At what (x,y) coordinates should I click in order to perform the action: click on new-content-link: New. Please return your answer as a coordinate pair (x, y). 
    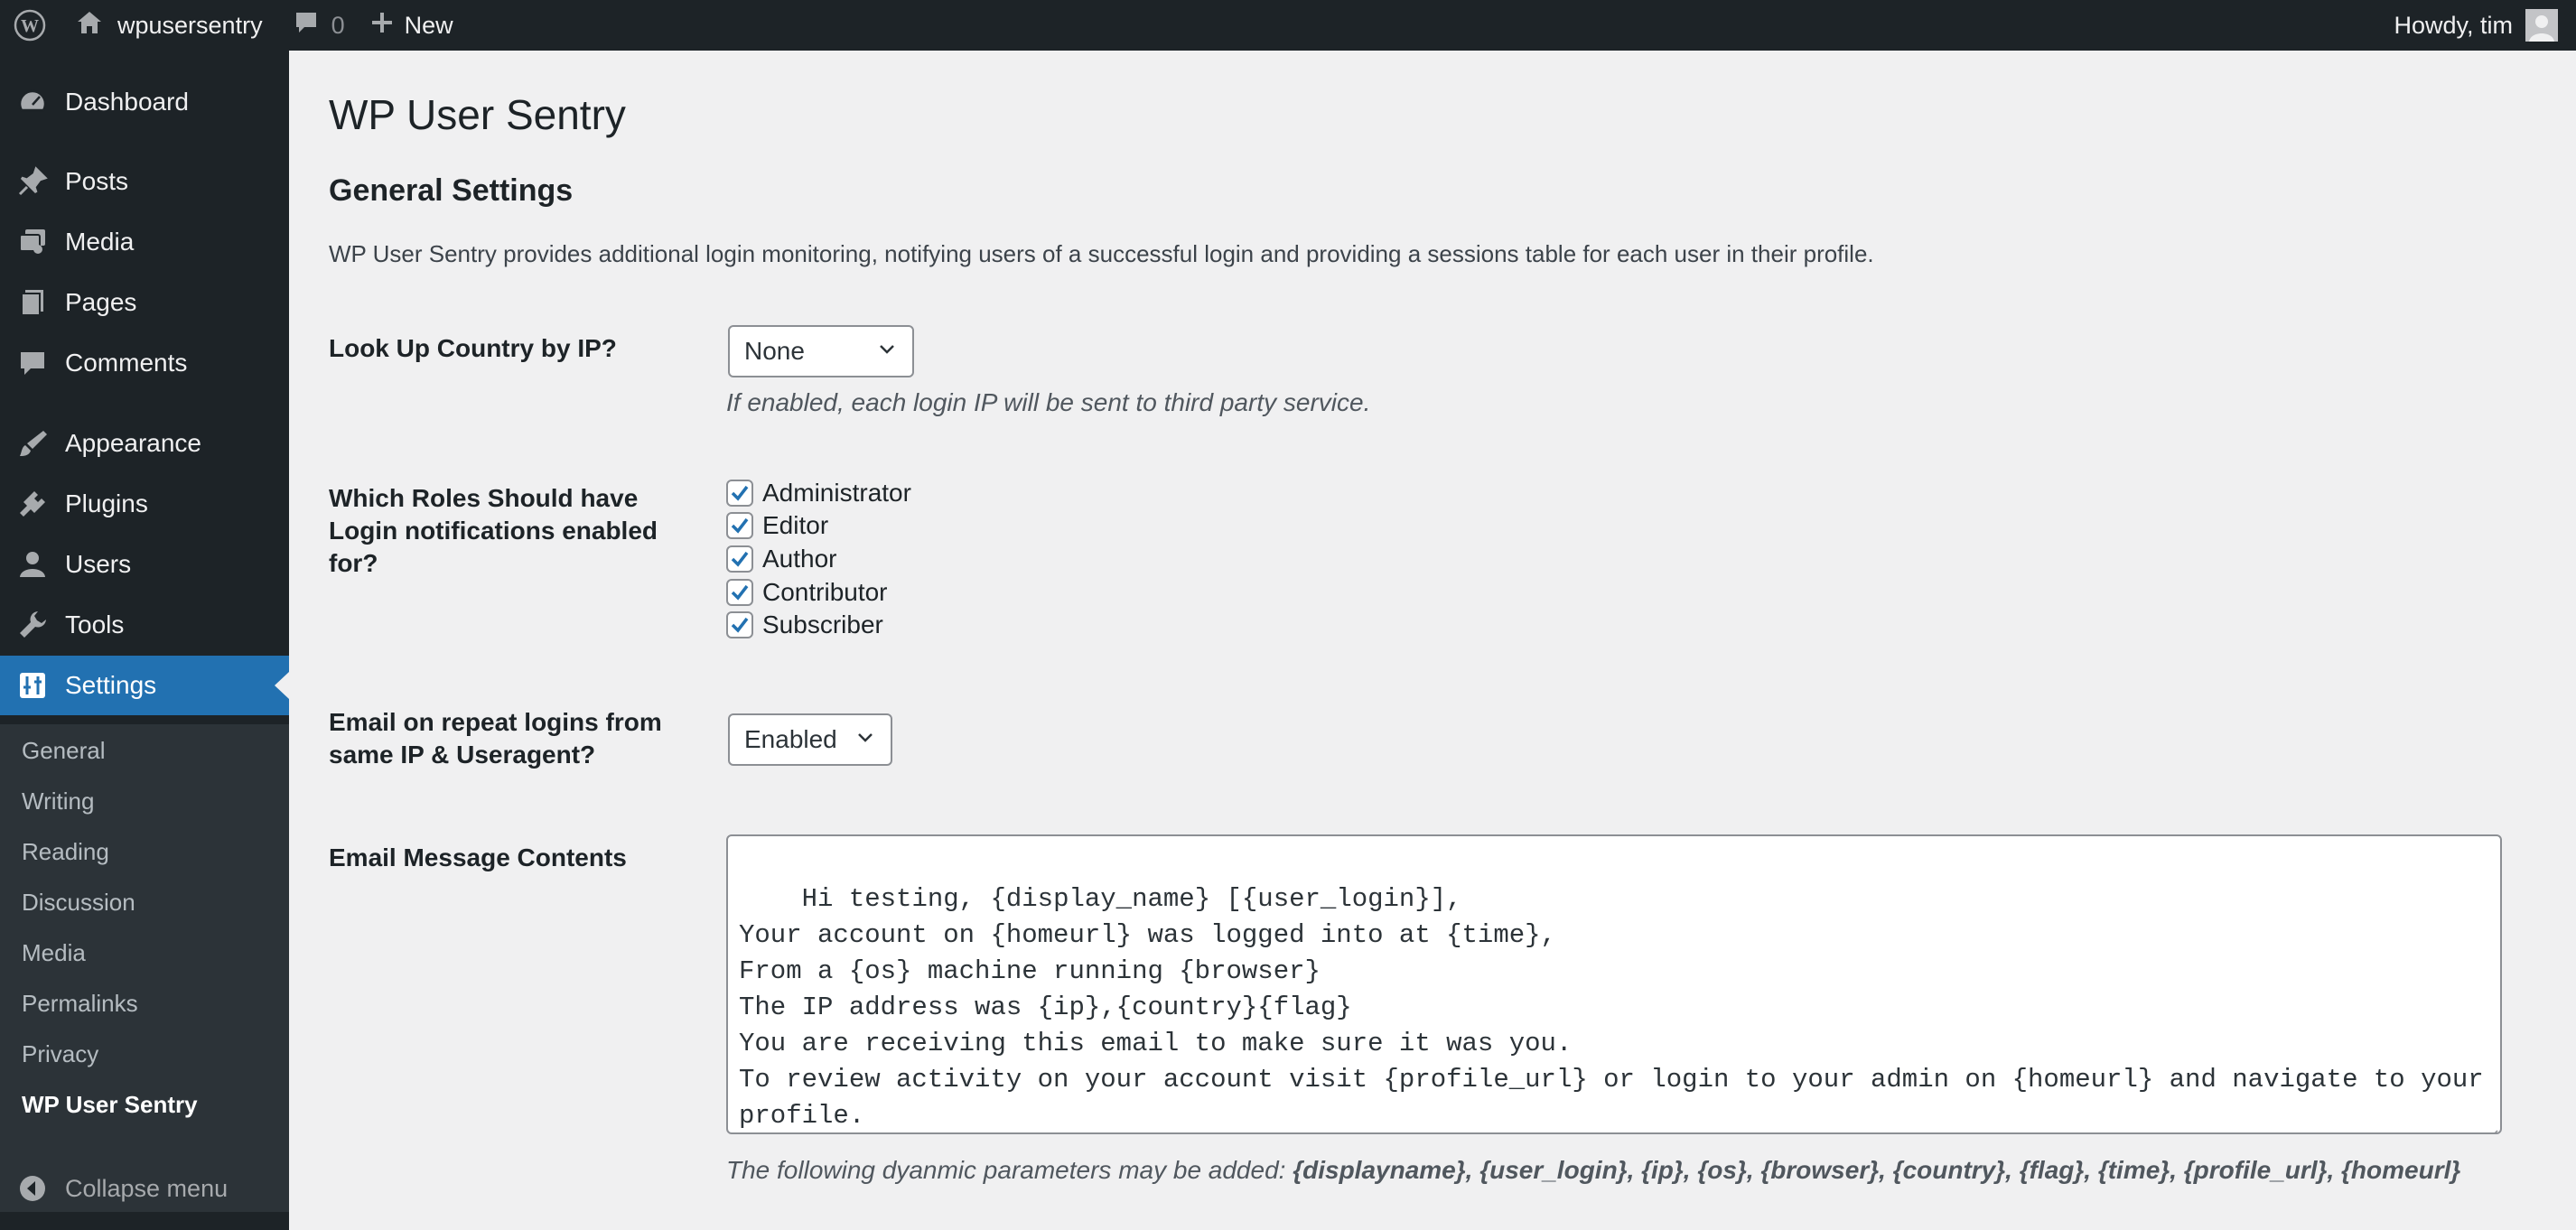
    Looking at the image, I should click on (412, 26).